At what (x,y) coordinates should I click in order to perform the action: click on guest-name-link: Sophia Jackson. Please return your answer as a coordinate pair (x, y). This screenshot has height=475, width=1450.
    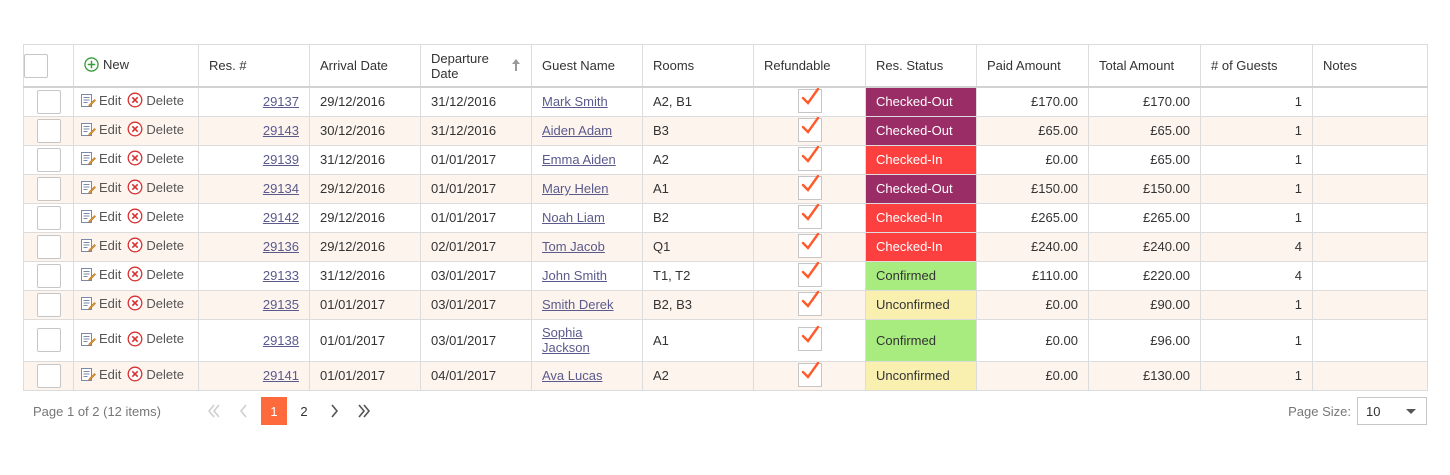
    Looking at the image, I should click on (579, 340).